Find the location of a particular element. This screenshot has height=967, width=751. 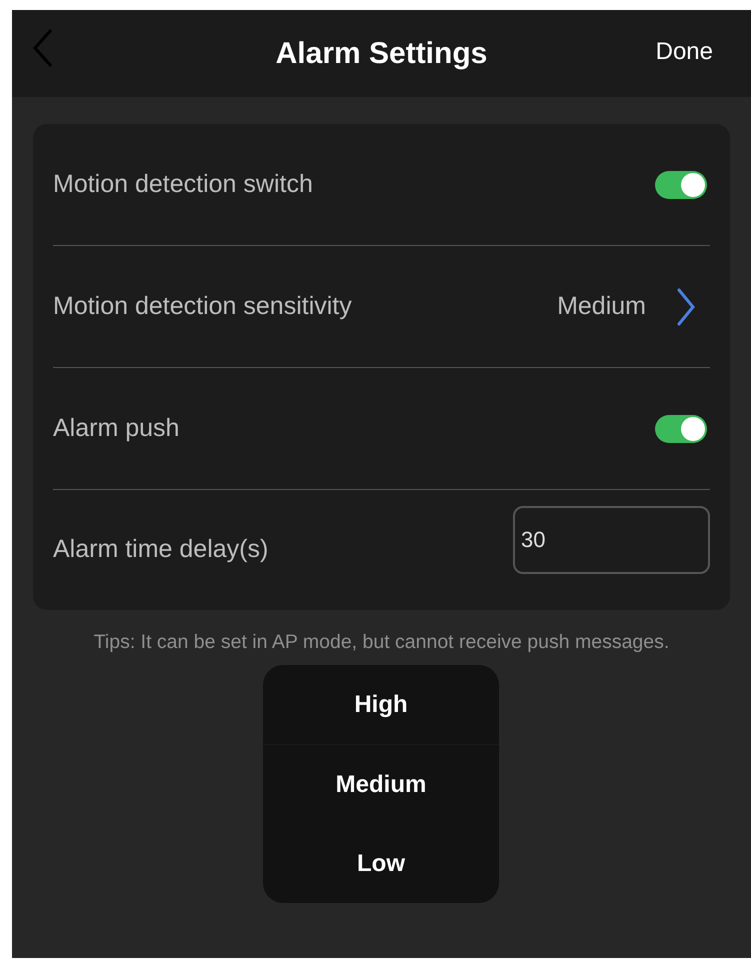

setting-label: Motion detection switch is located at coordinates (183, 184).